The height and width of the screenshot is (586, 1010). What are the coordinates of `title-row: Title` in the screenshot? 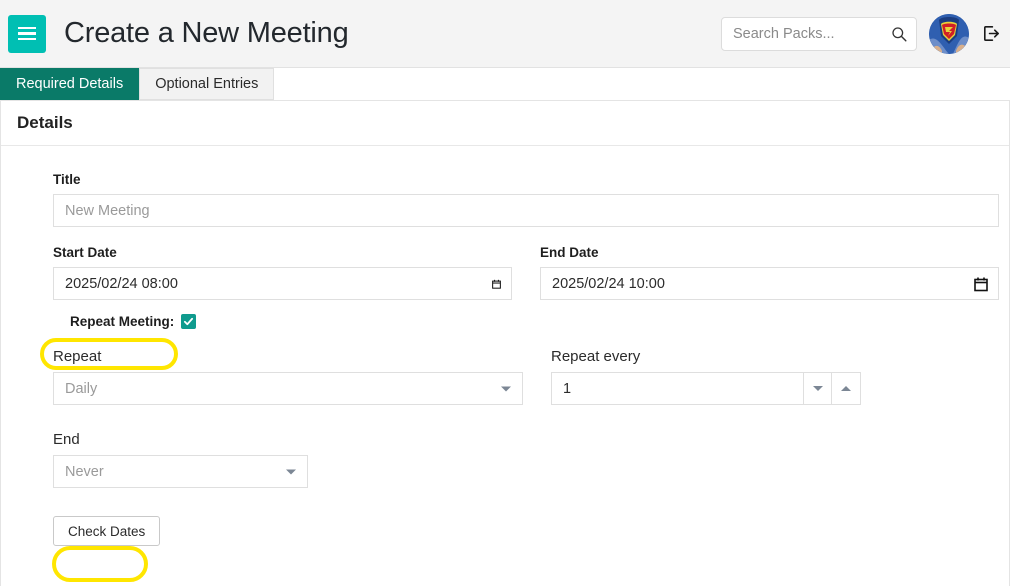 It's located at (526, 199).